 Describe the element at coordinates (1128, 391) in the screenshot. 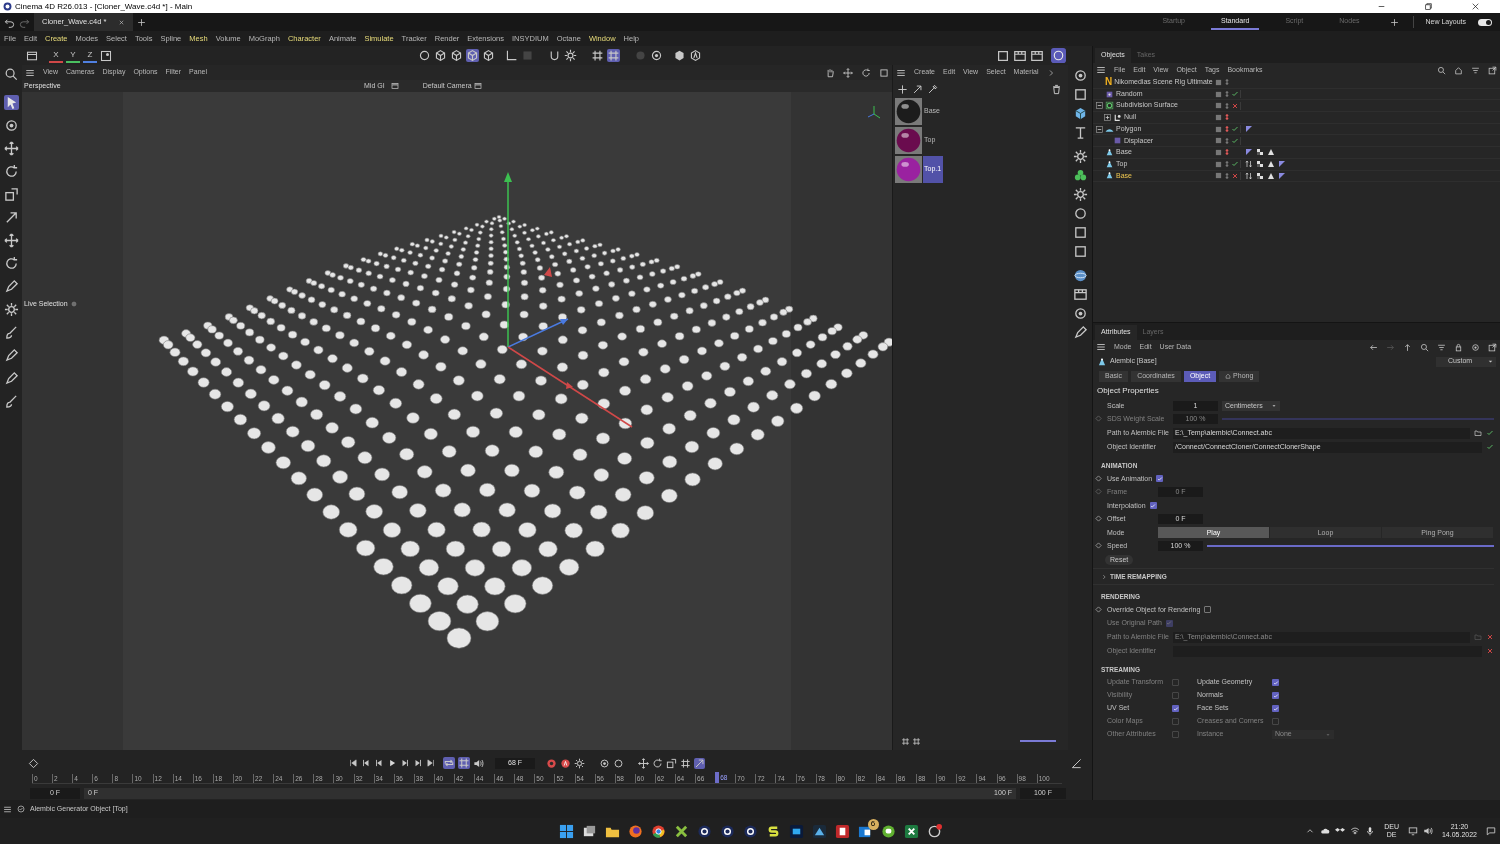

I see `section-heading: Object Properties` at that location.